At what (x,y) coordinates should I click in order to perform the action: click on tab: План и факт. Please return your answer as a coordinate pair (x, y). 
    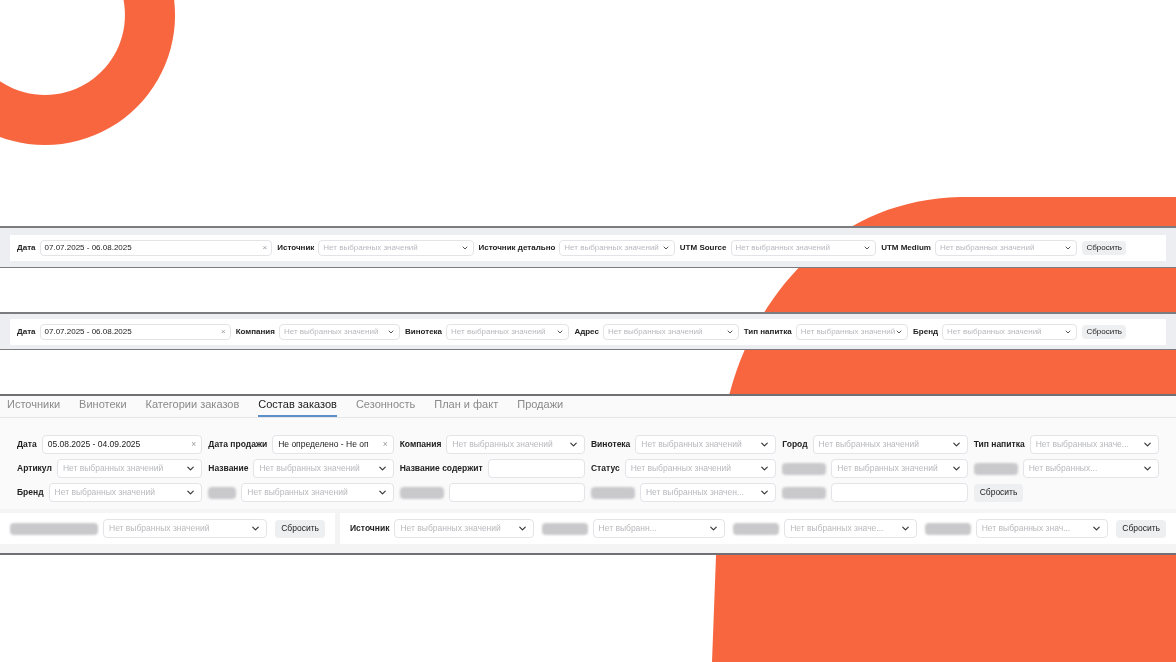
    Looking at the image, I should click on (466, 406).